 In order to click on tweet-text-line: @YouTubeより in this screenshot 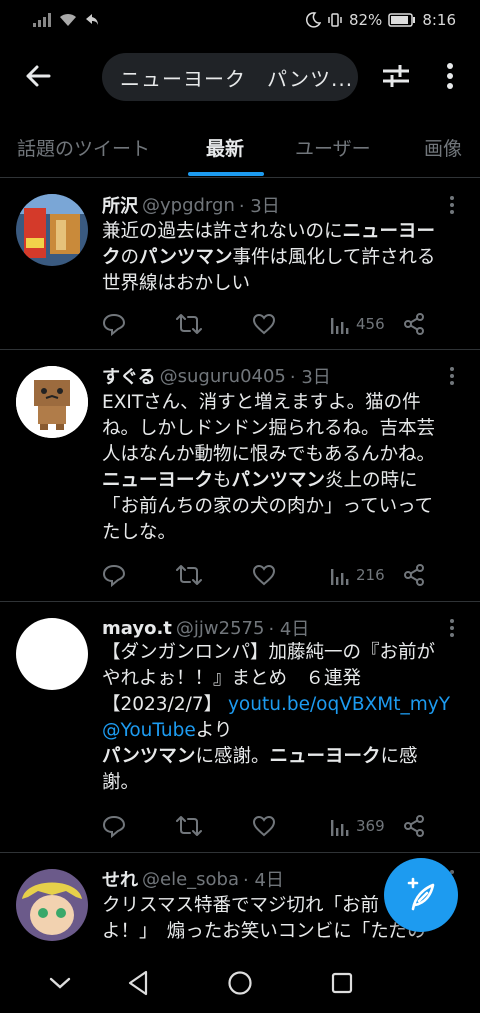, I will do `click(283, 731)`.